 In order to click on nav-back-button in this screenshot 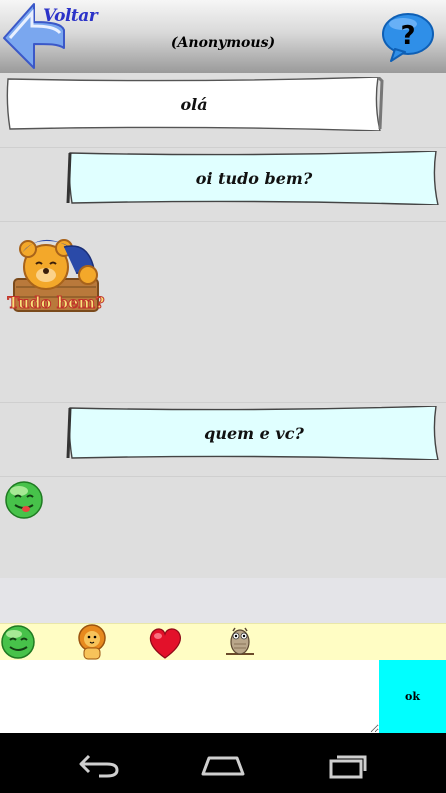, I will do `click(99, 765)`.